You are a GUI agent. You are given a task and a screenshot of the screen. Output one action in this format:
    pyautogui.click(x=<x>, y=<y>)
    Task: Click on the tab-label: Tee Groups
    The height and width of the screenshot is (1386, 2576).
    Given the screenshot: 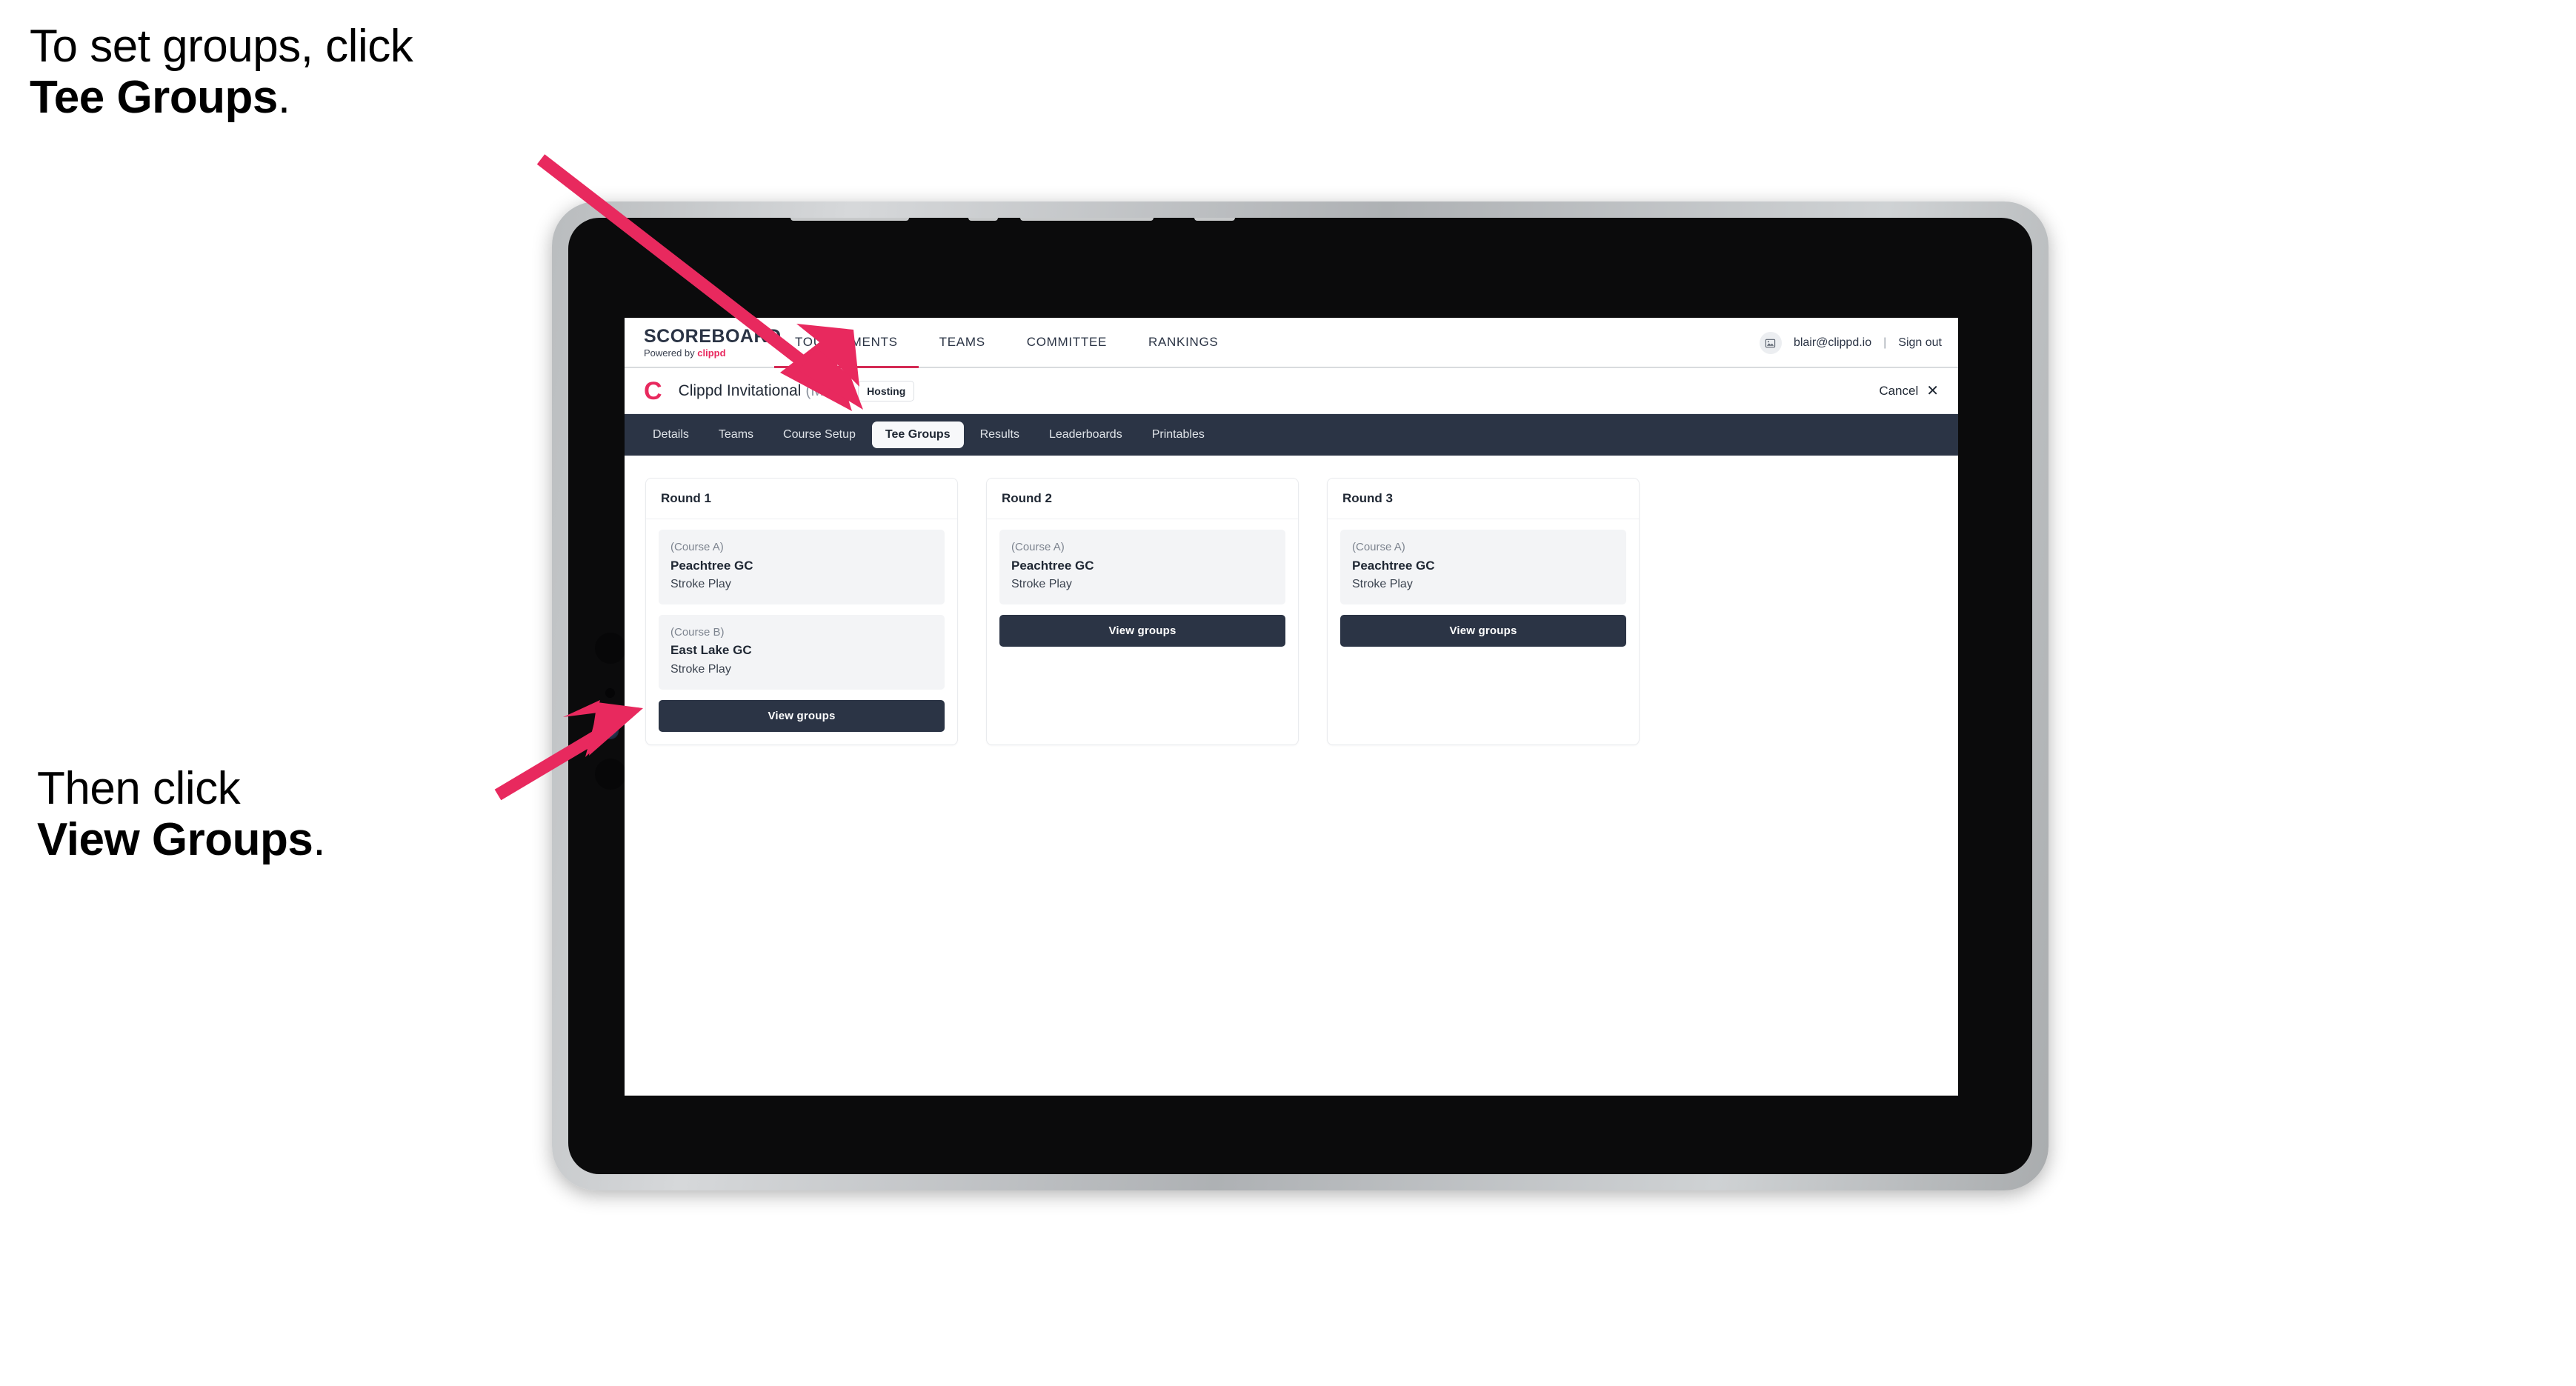 What is the action you would take?
    pyautogui.click(x=918, y=435)
    